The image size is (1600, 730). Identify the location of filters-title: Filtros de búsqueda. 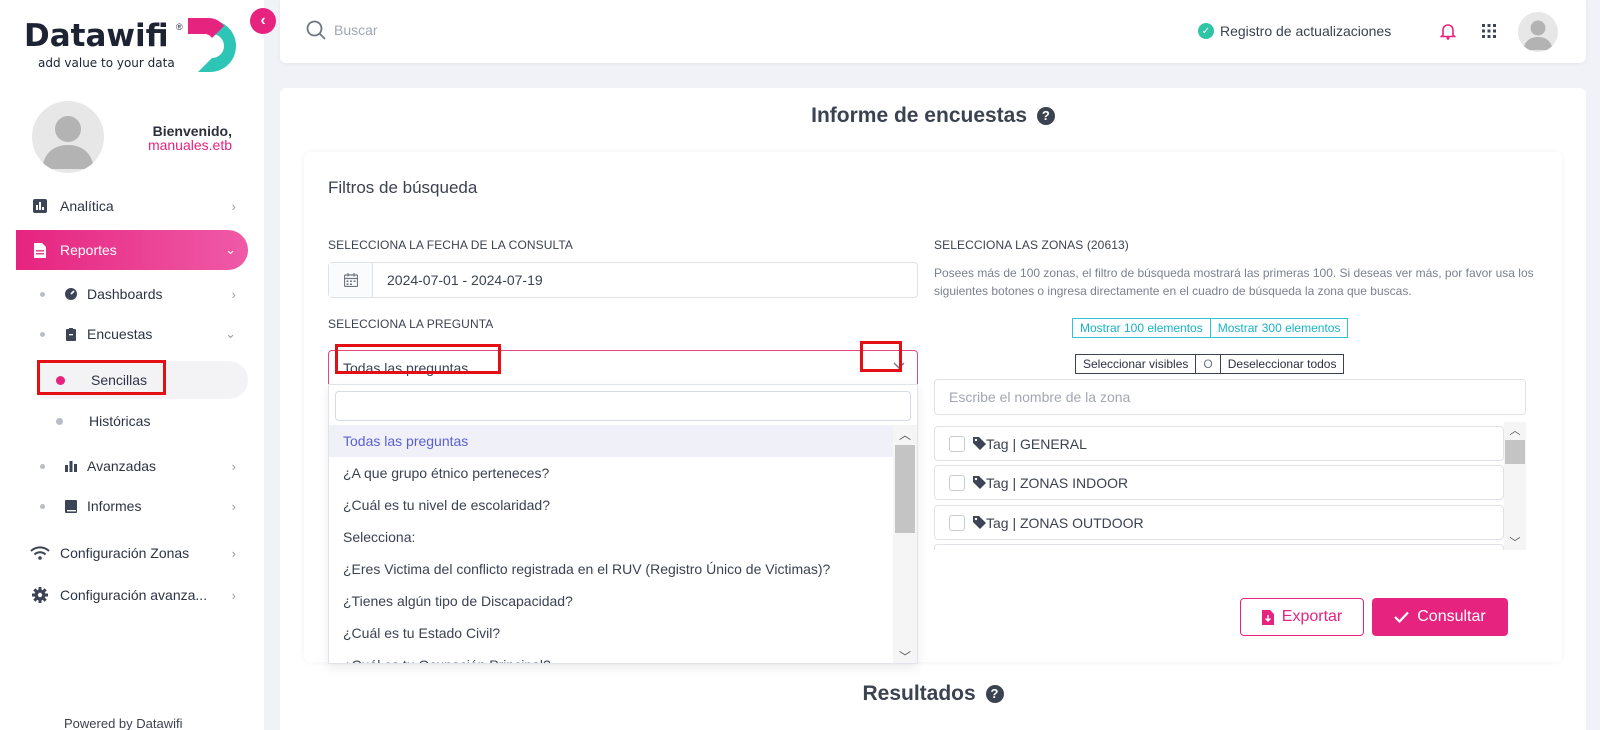
(403, 187).